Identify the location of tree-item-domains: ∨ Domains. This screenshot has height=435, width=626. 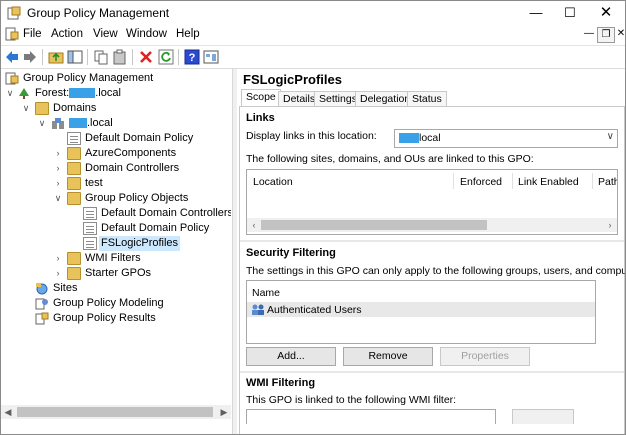
(117, 108).